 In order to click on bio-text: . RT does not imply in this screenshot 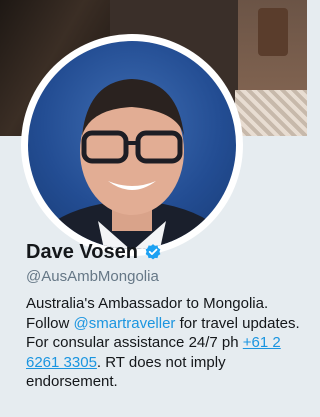, I will do `click(161, 362)`.